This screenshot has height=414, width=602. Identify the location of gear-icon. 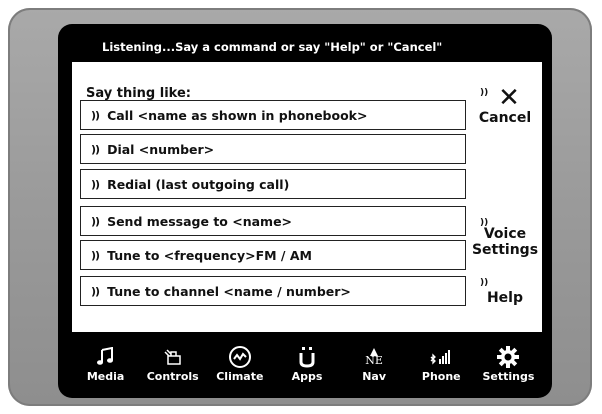
(508, 357).